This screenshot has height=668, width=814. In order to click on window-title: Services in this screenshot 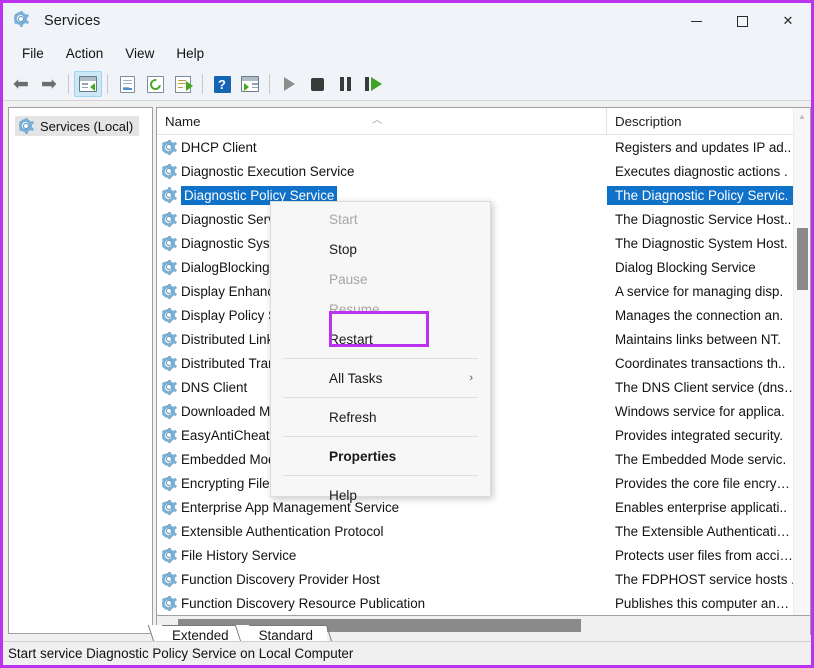, I will do `click(72, 21)`.